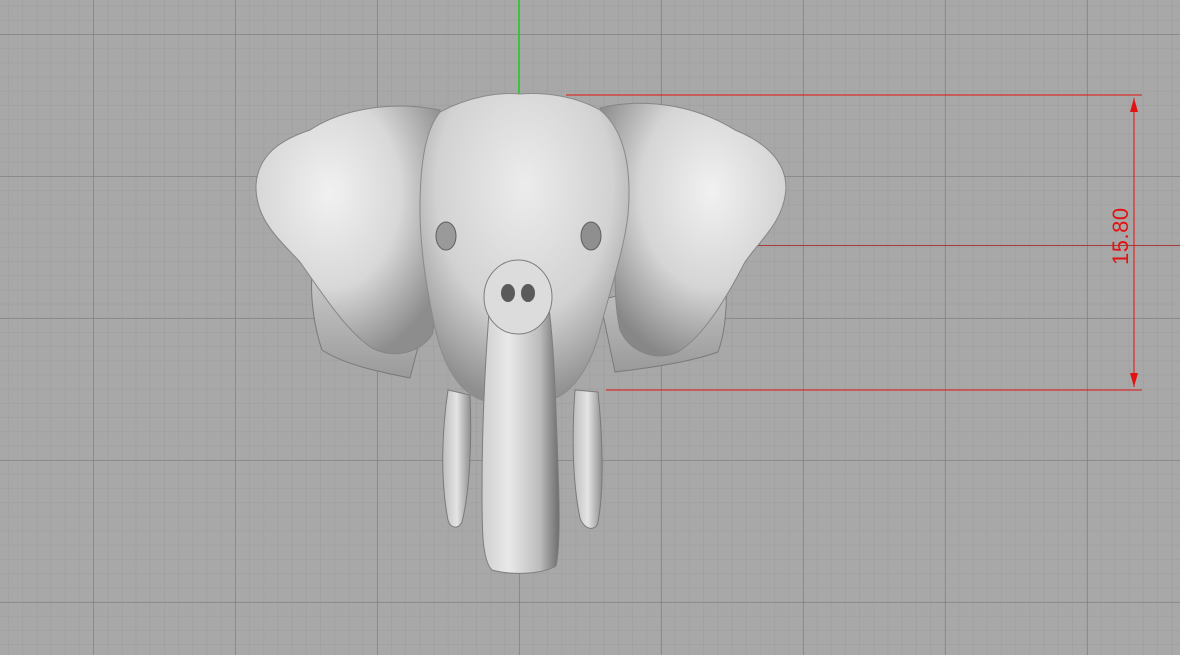 The height and width of the screenshot is (655, 1180). What do you see at coordinates (457, 458) in the screenshot?
I see `left-tusk` at bounding box center [457, 458].